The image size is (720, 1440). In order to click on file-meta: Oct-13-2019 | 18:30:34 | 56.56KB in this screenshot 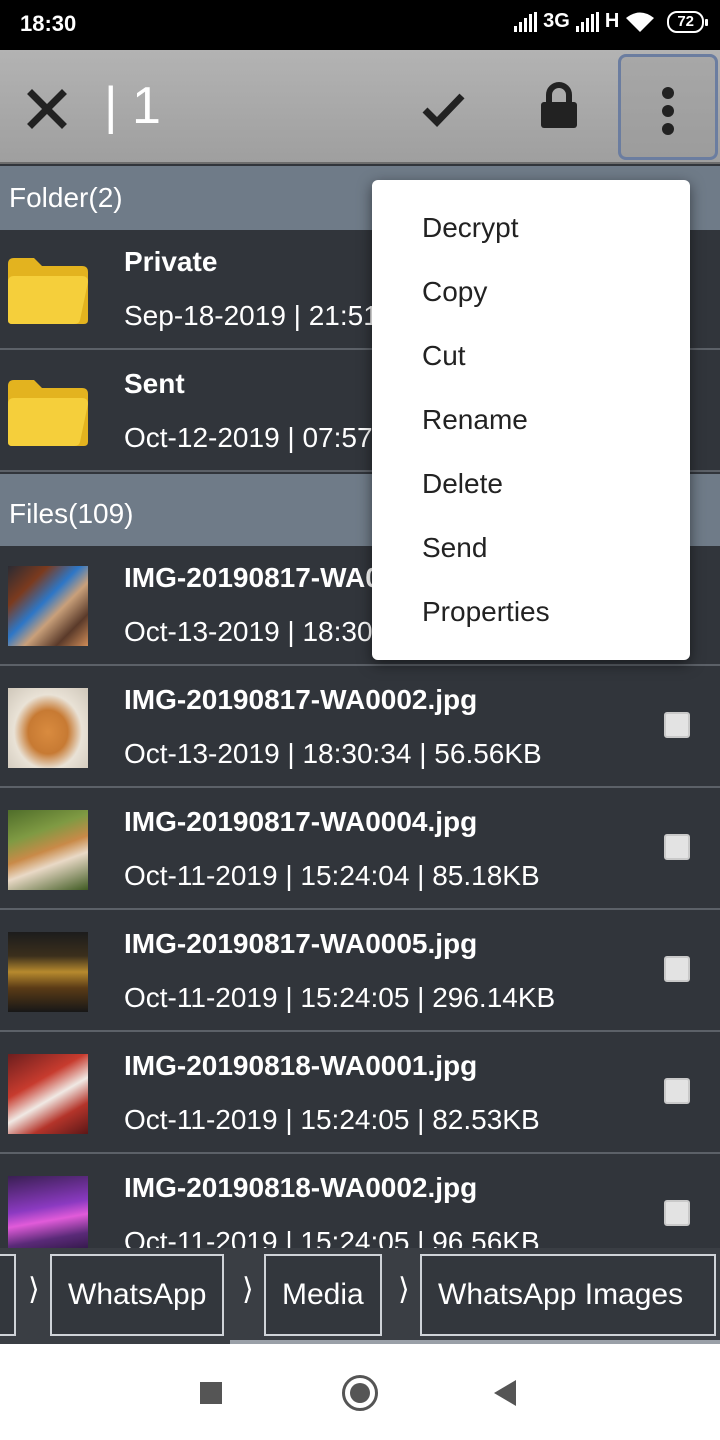, I will do `click(333, 753)`.